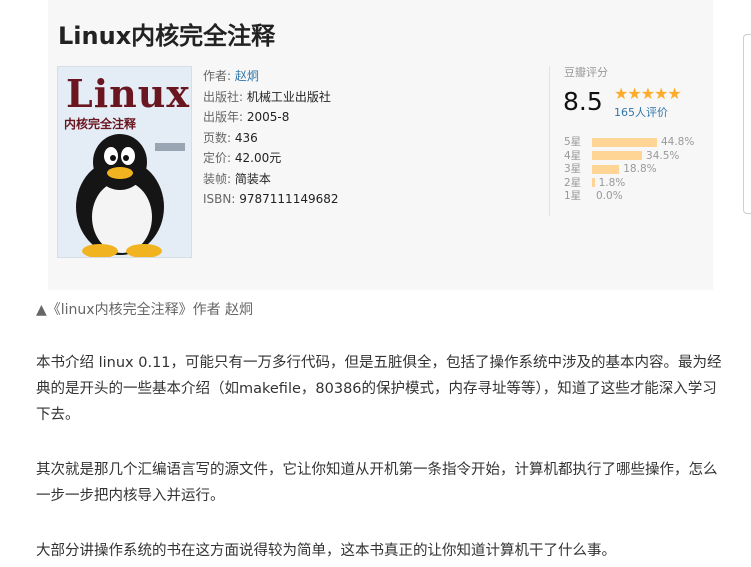  Describe the element at coordinates (583, 101) in the screenshot. I see `rating-score: 8.5` at that location.